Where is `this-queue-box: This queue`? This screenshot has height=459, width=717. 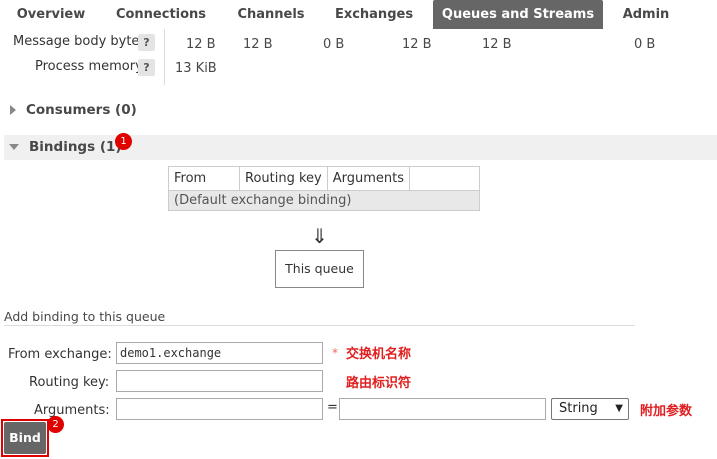
this-queue-box: This queue is located at coordinates (319, 269).